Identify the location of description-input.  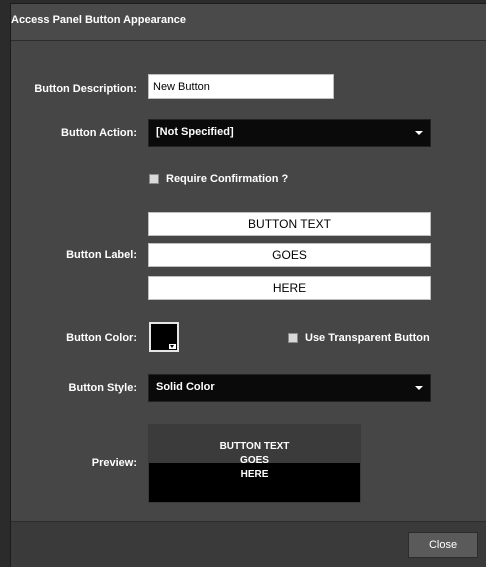
(241, 86).